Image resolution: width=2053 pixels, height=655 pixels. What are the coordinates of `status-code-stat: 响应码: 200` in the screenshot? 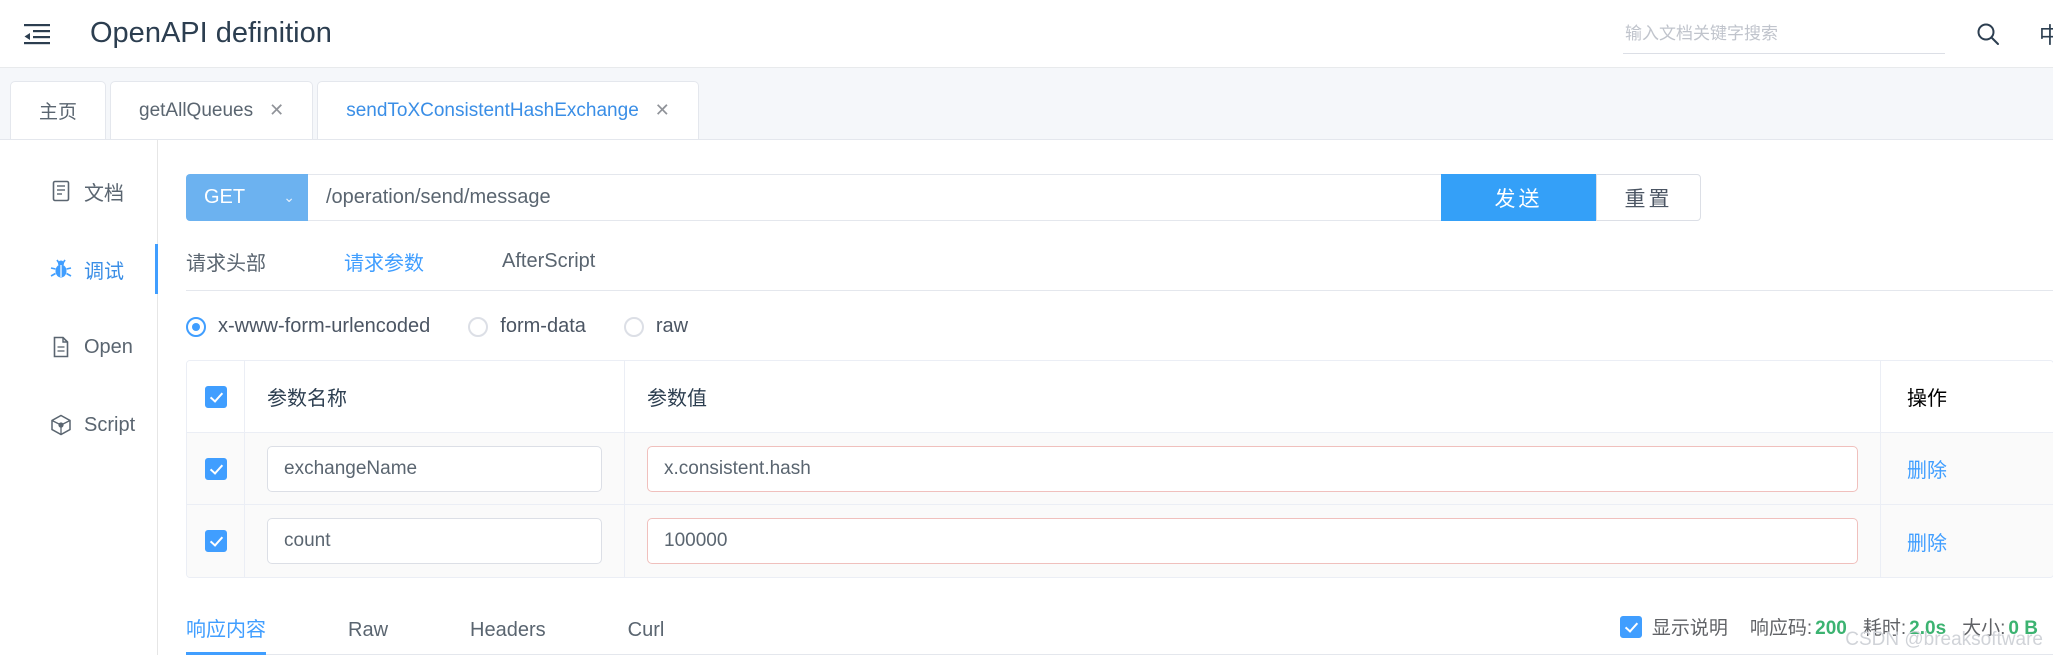 It's located at (1798, 626).